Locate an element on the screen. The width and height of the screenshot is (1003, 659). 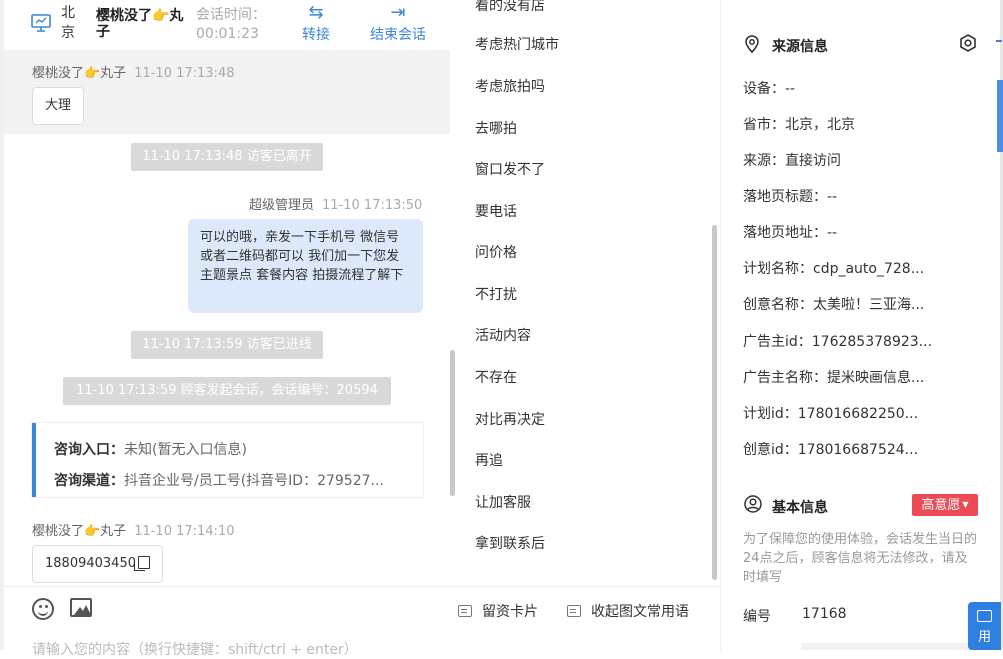
leave-card-button: 留资卡片 is located at coordinates (498, 611).